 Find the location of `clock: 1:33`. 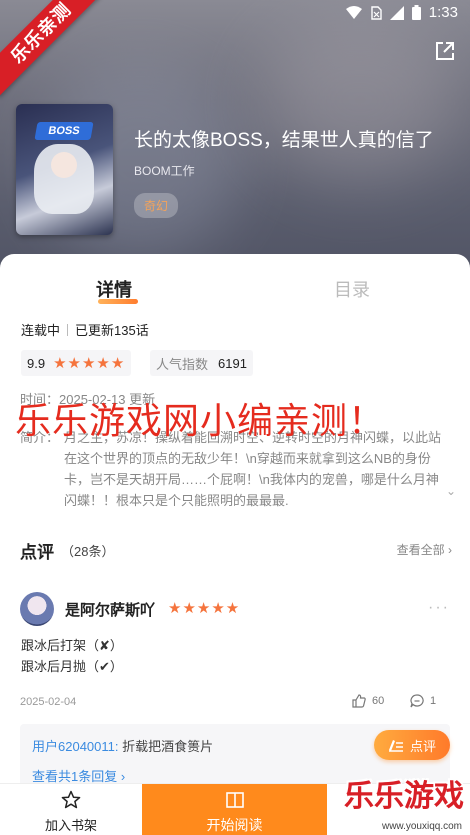

clock: 1:33 is located at coordinates (443, 12).